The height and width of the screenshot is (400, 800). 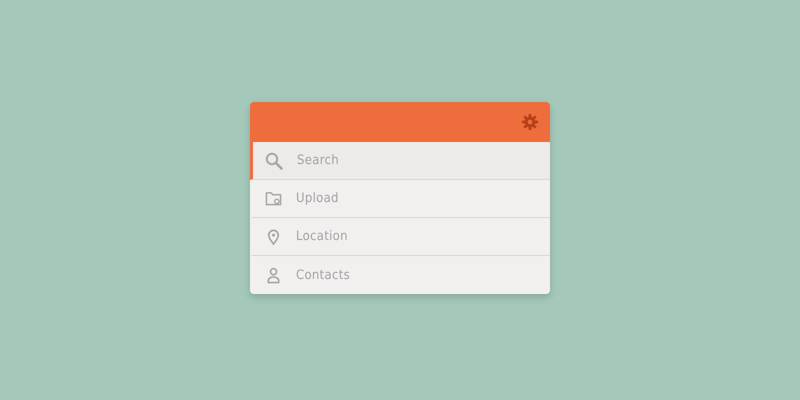 I want to click on search-icon, so click(x=274, y=161).